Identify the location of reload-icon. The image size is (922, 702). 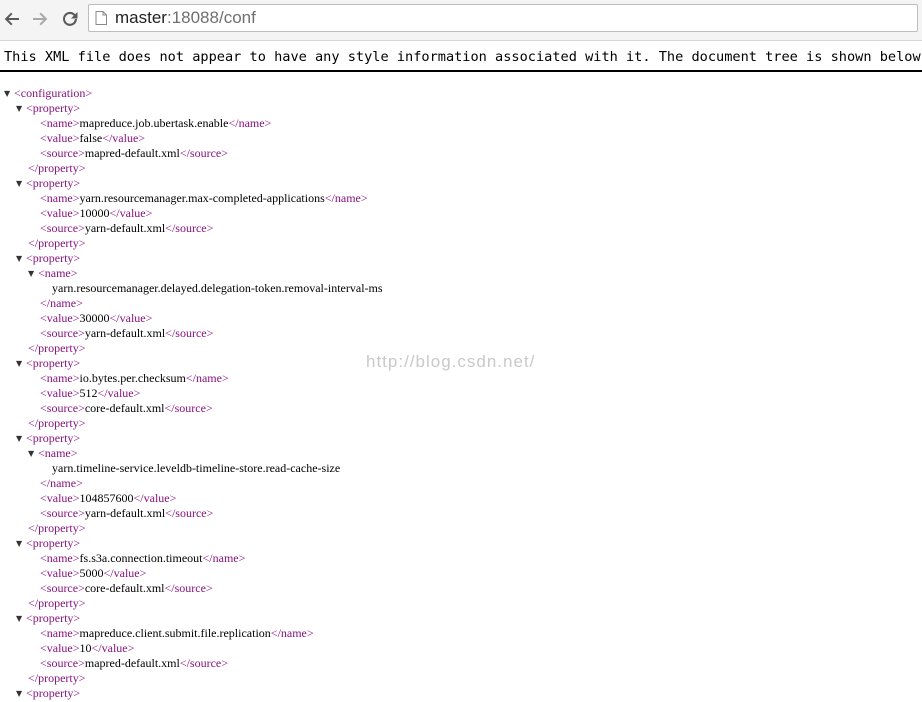
(70, 18).